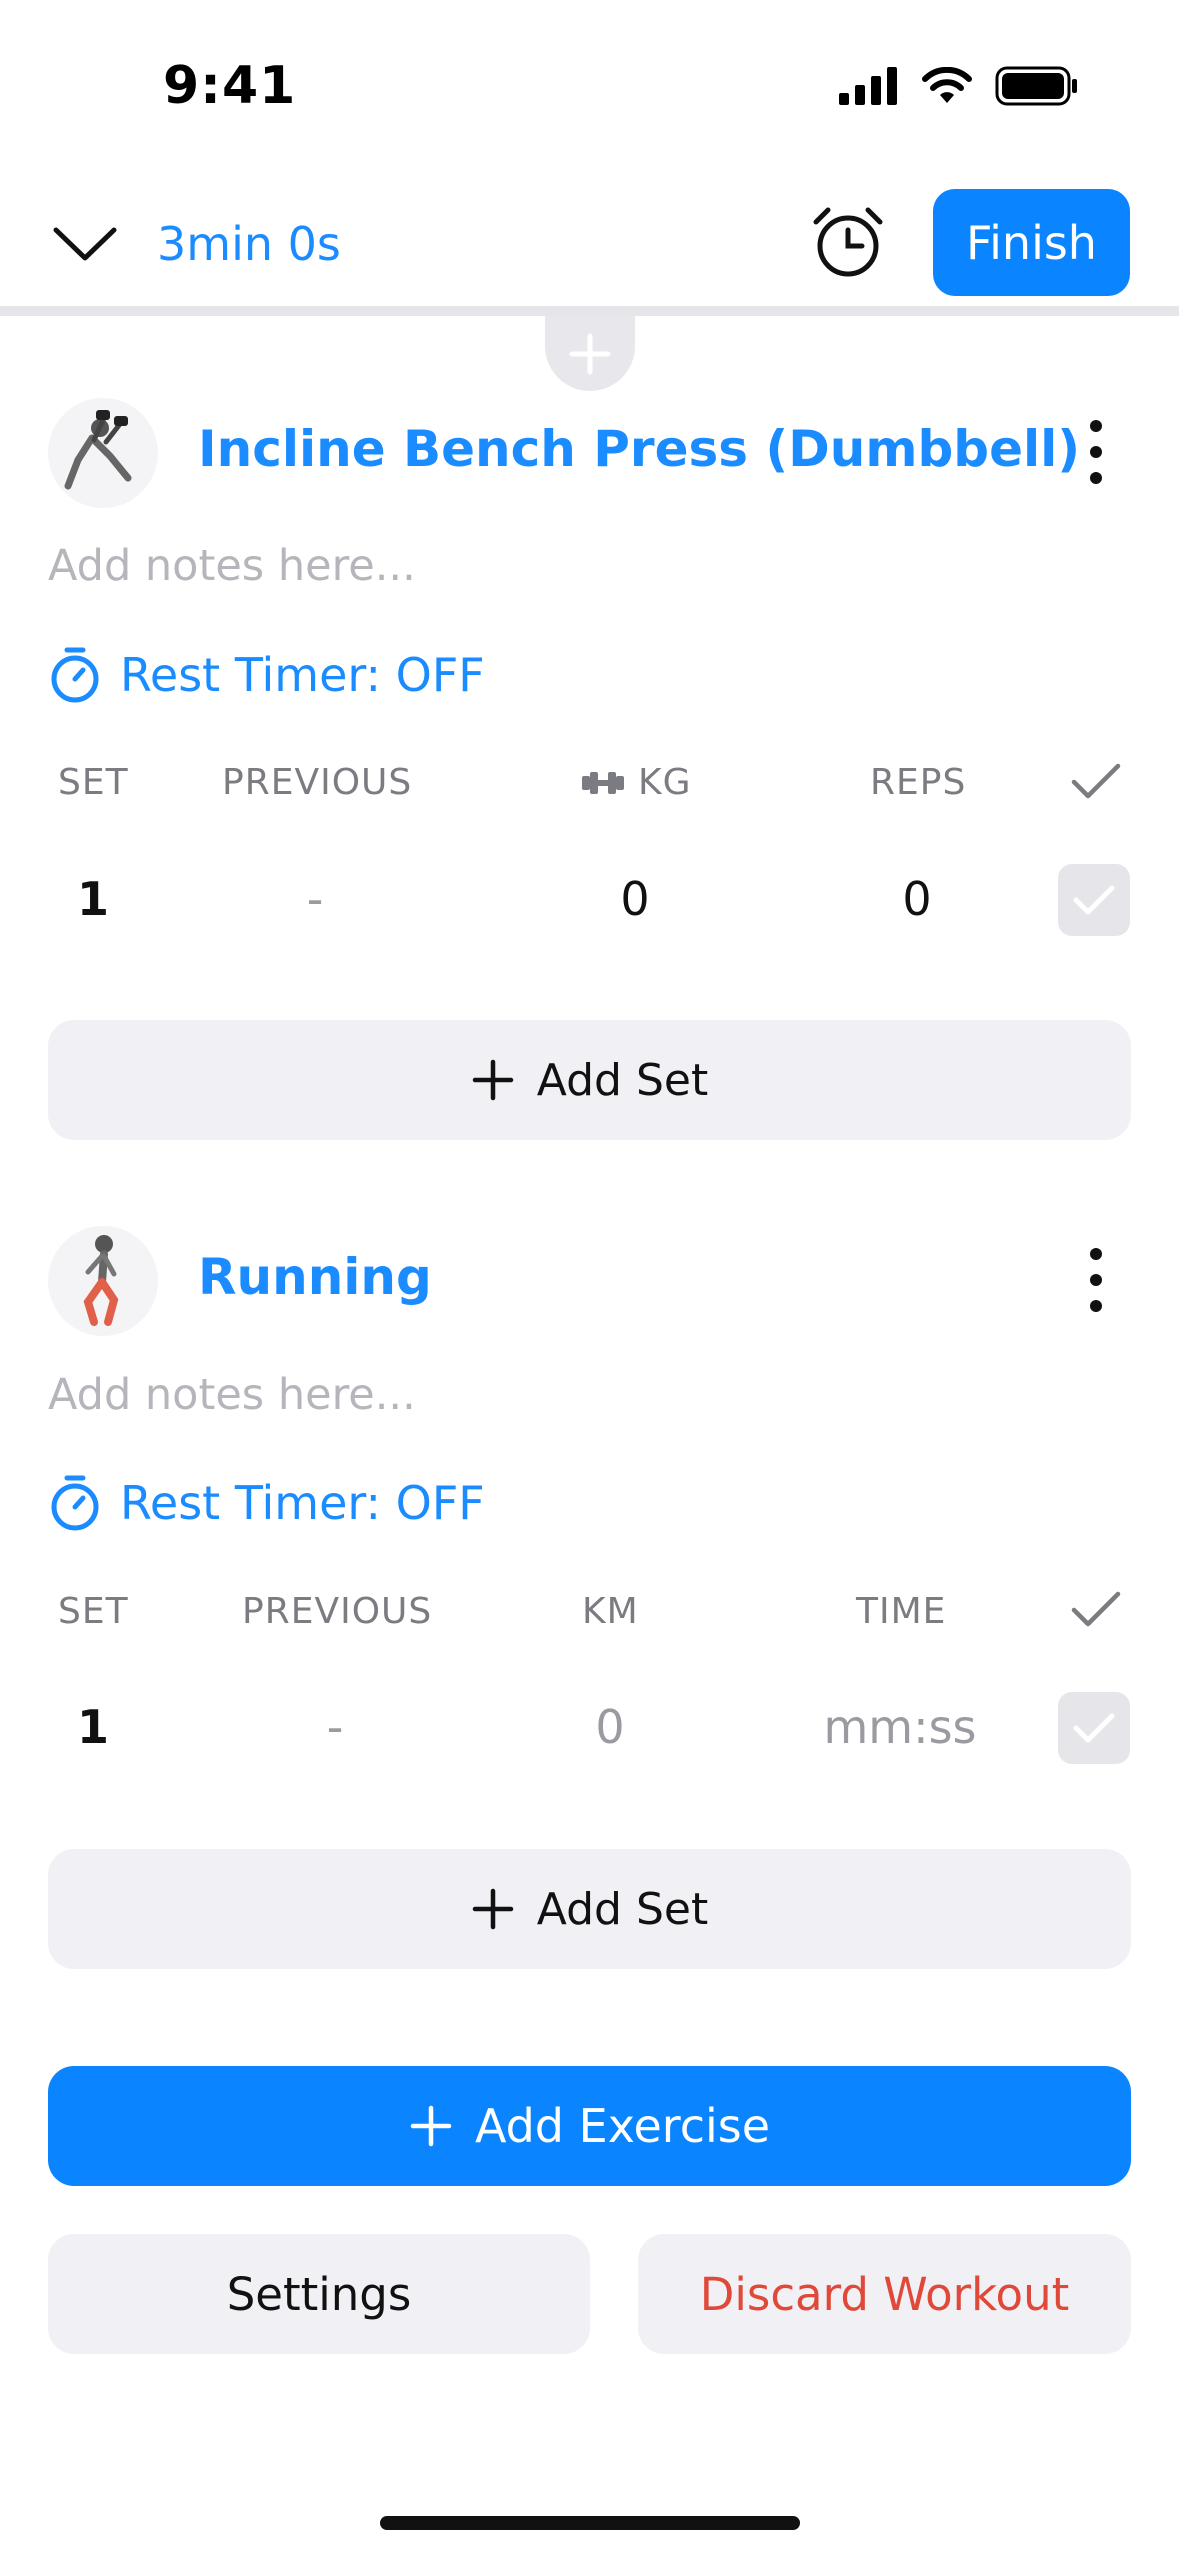 Image resolution: width=1179 pixels, height=2556 pixels. What do you see at coordinates (590, 2523) in the screenshot?
I see `home-indicator` at bounding box center [590, 2523].